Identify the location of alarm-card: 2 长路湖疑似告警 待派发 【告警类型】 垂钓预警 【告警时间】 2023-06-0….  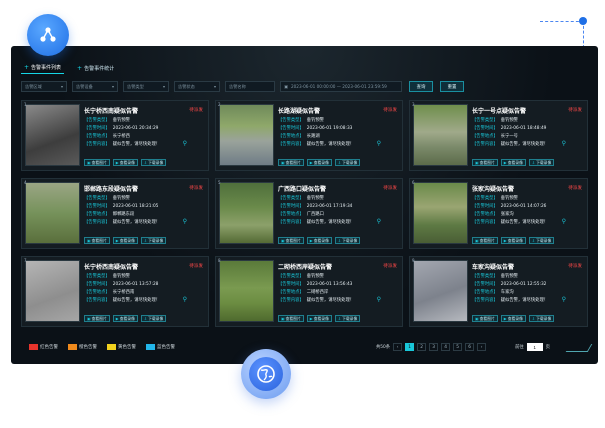
(309, 135).